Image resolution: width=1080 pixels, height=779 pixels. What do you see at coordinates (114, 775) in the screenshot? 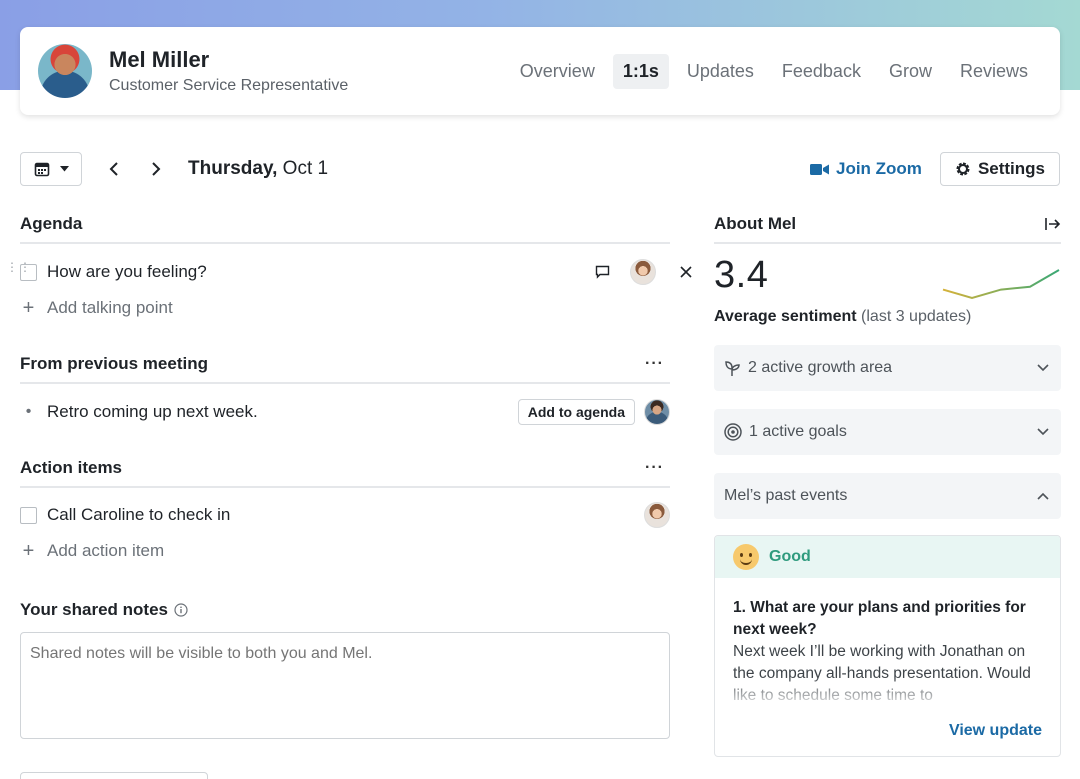
I see `bottom-button` at bounding box center [114, 775].